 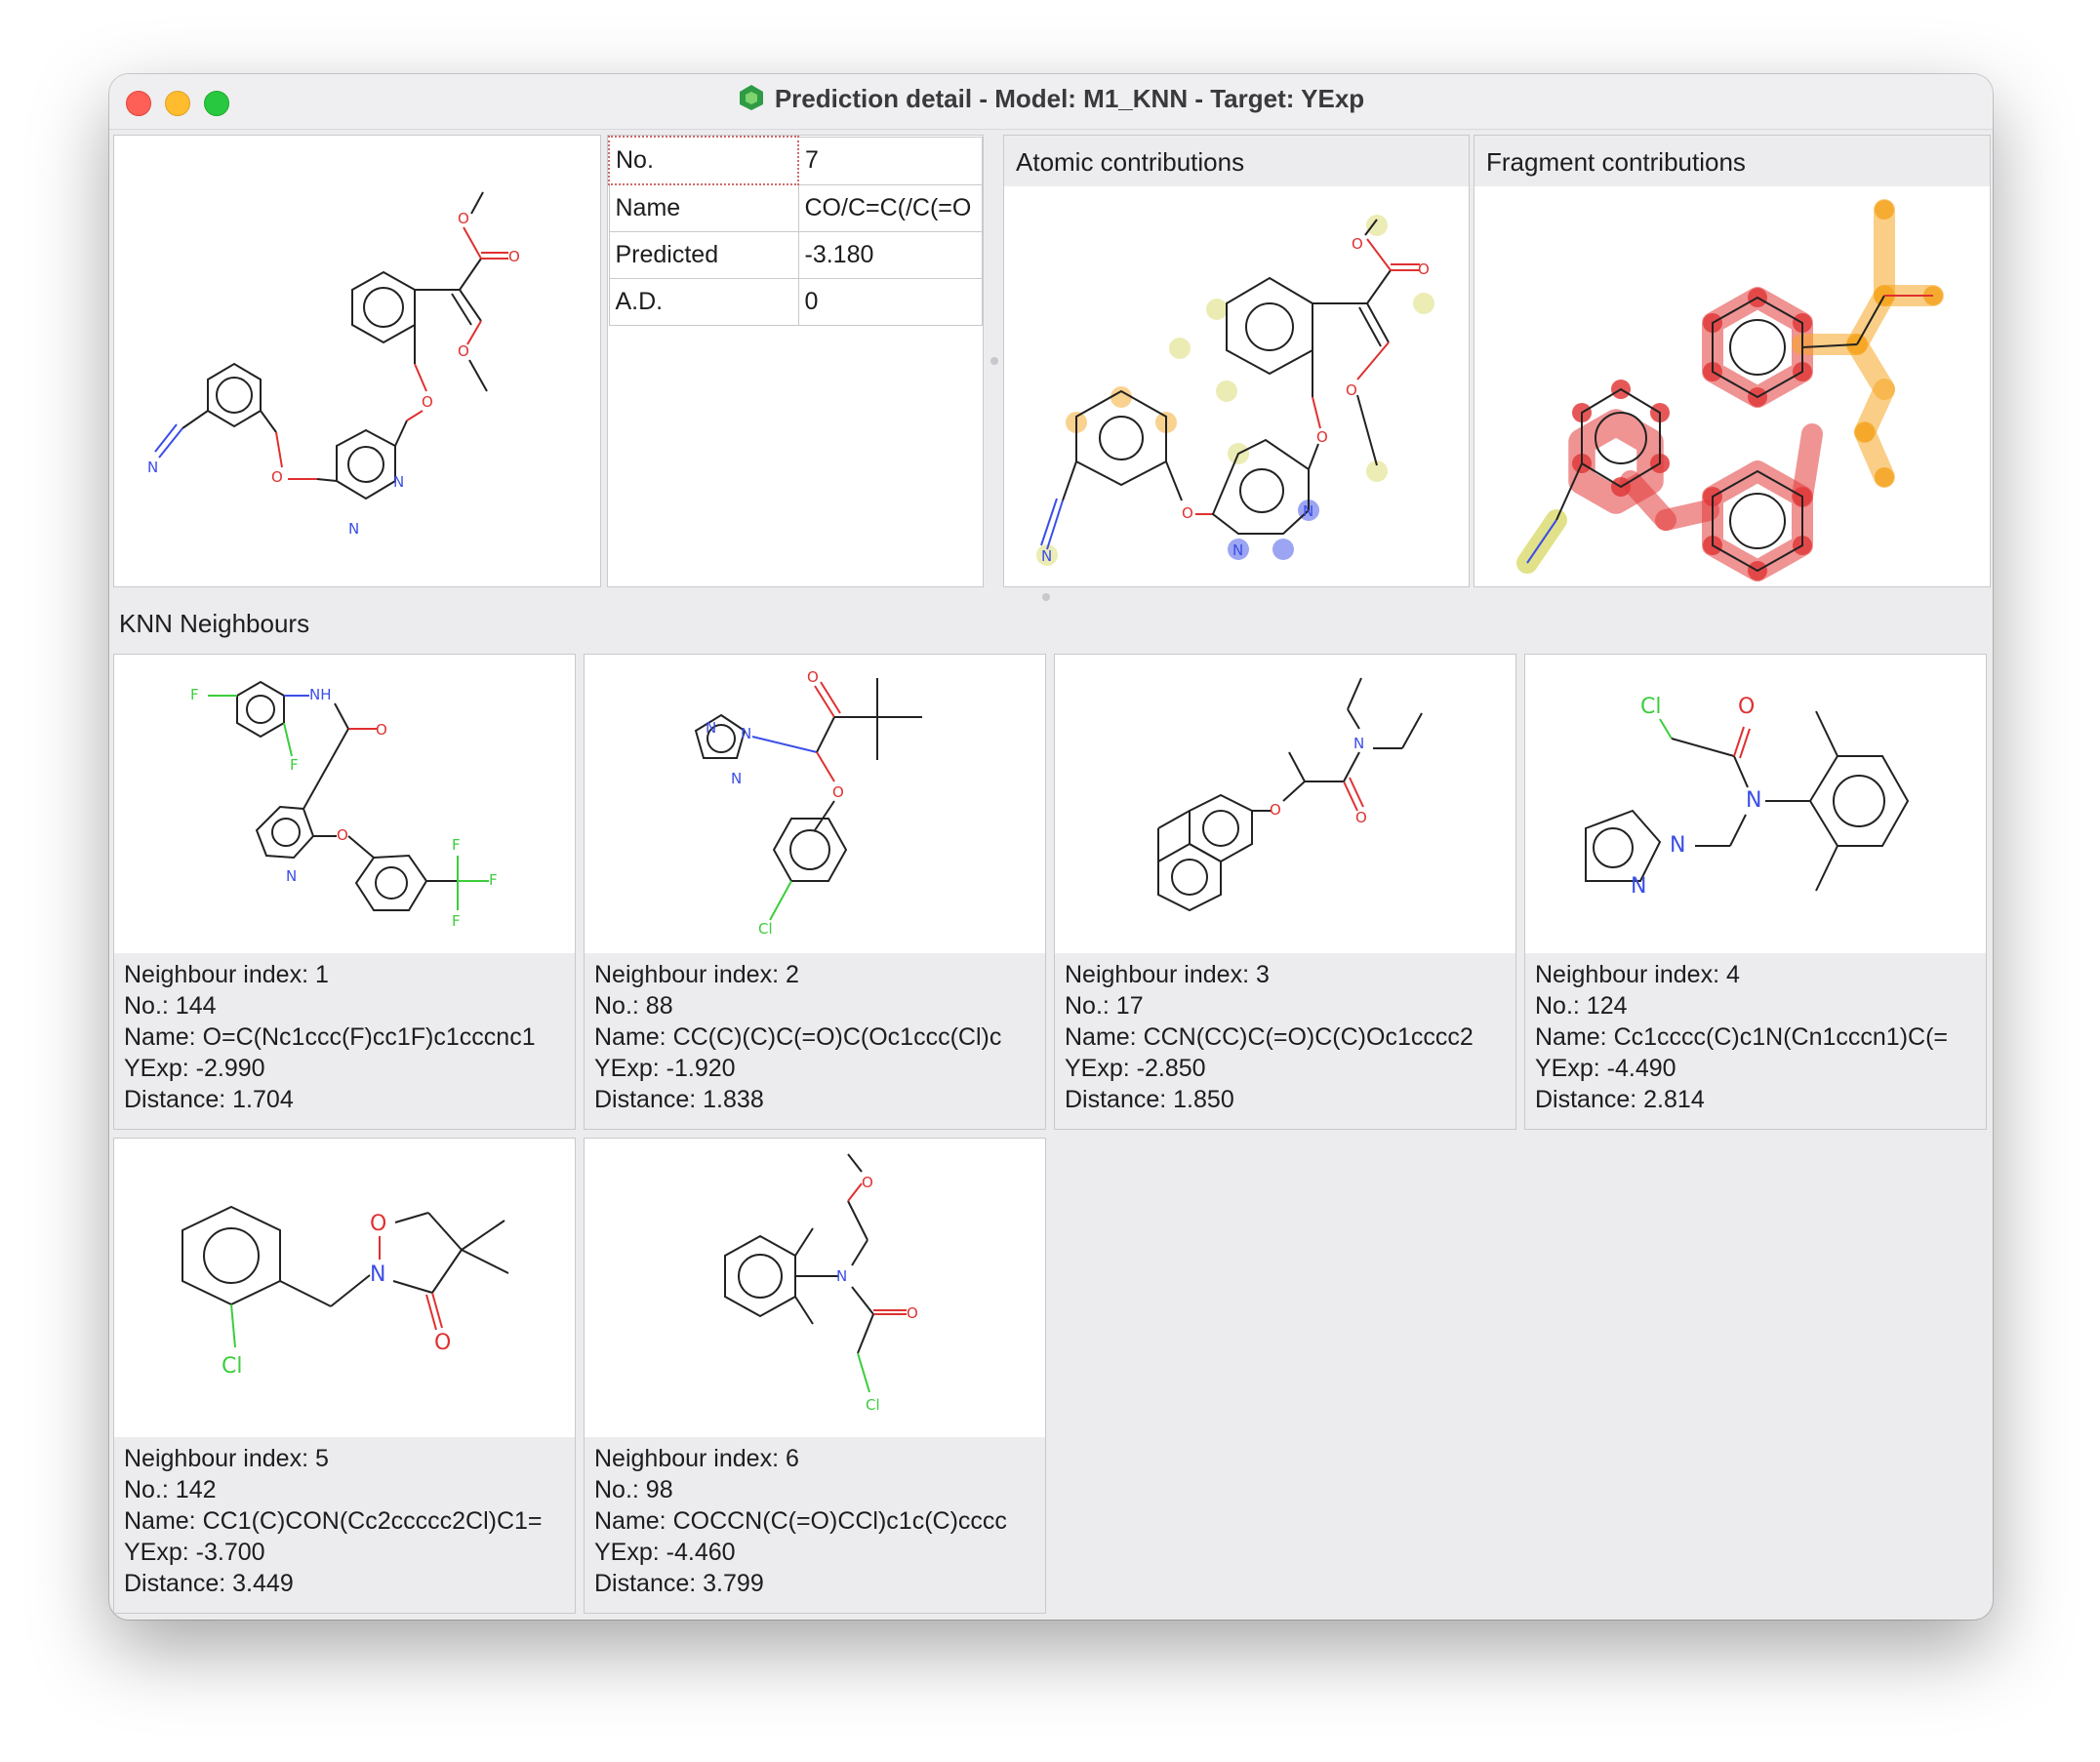 What do you see at coordinates (633, 1006) in the screenshot?
I see `neighbour-no: No.: 88` at bounding box center [633, 1006].